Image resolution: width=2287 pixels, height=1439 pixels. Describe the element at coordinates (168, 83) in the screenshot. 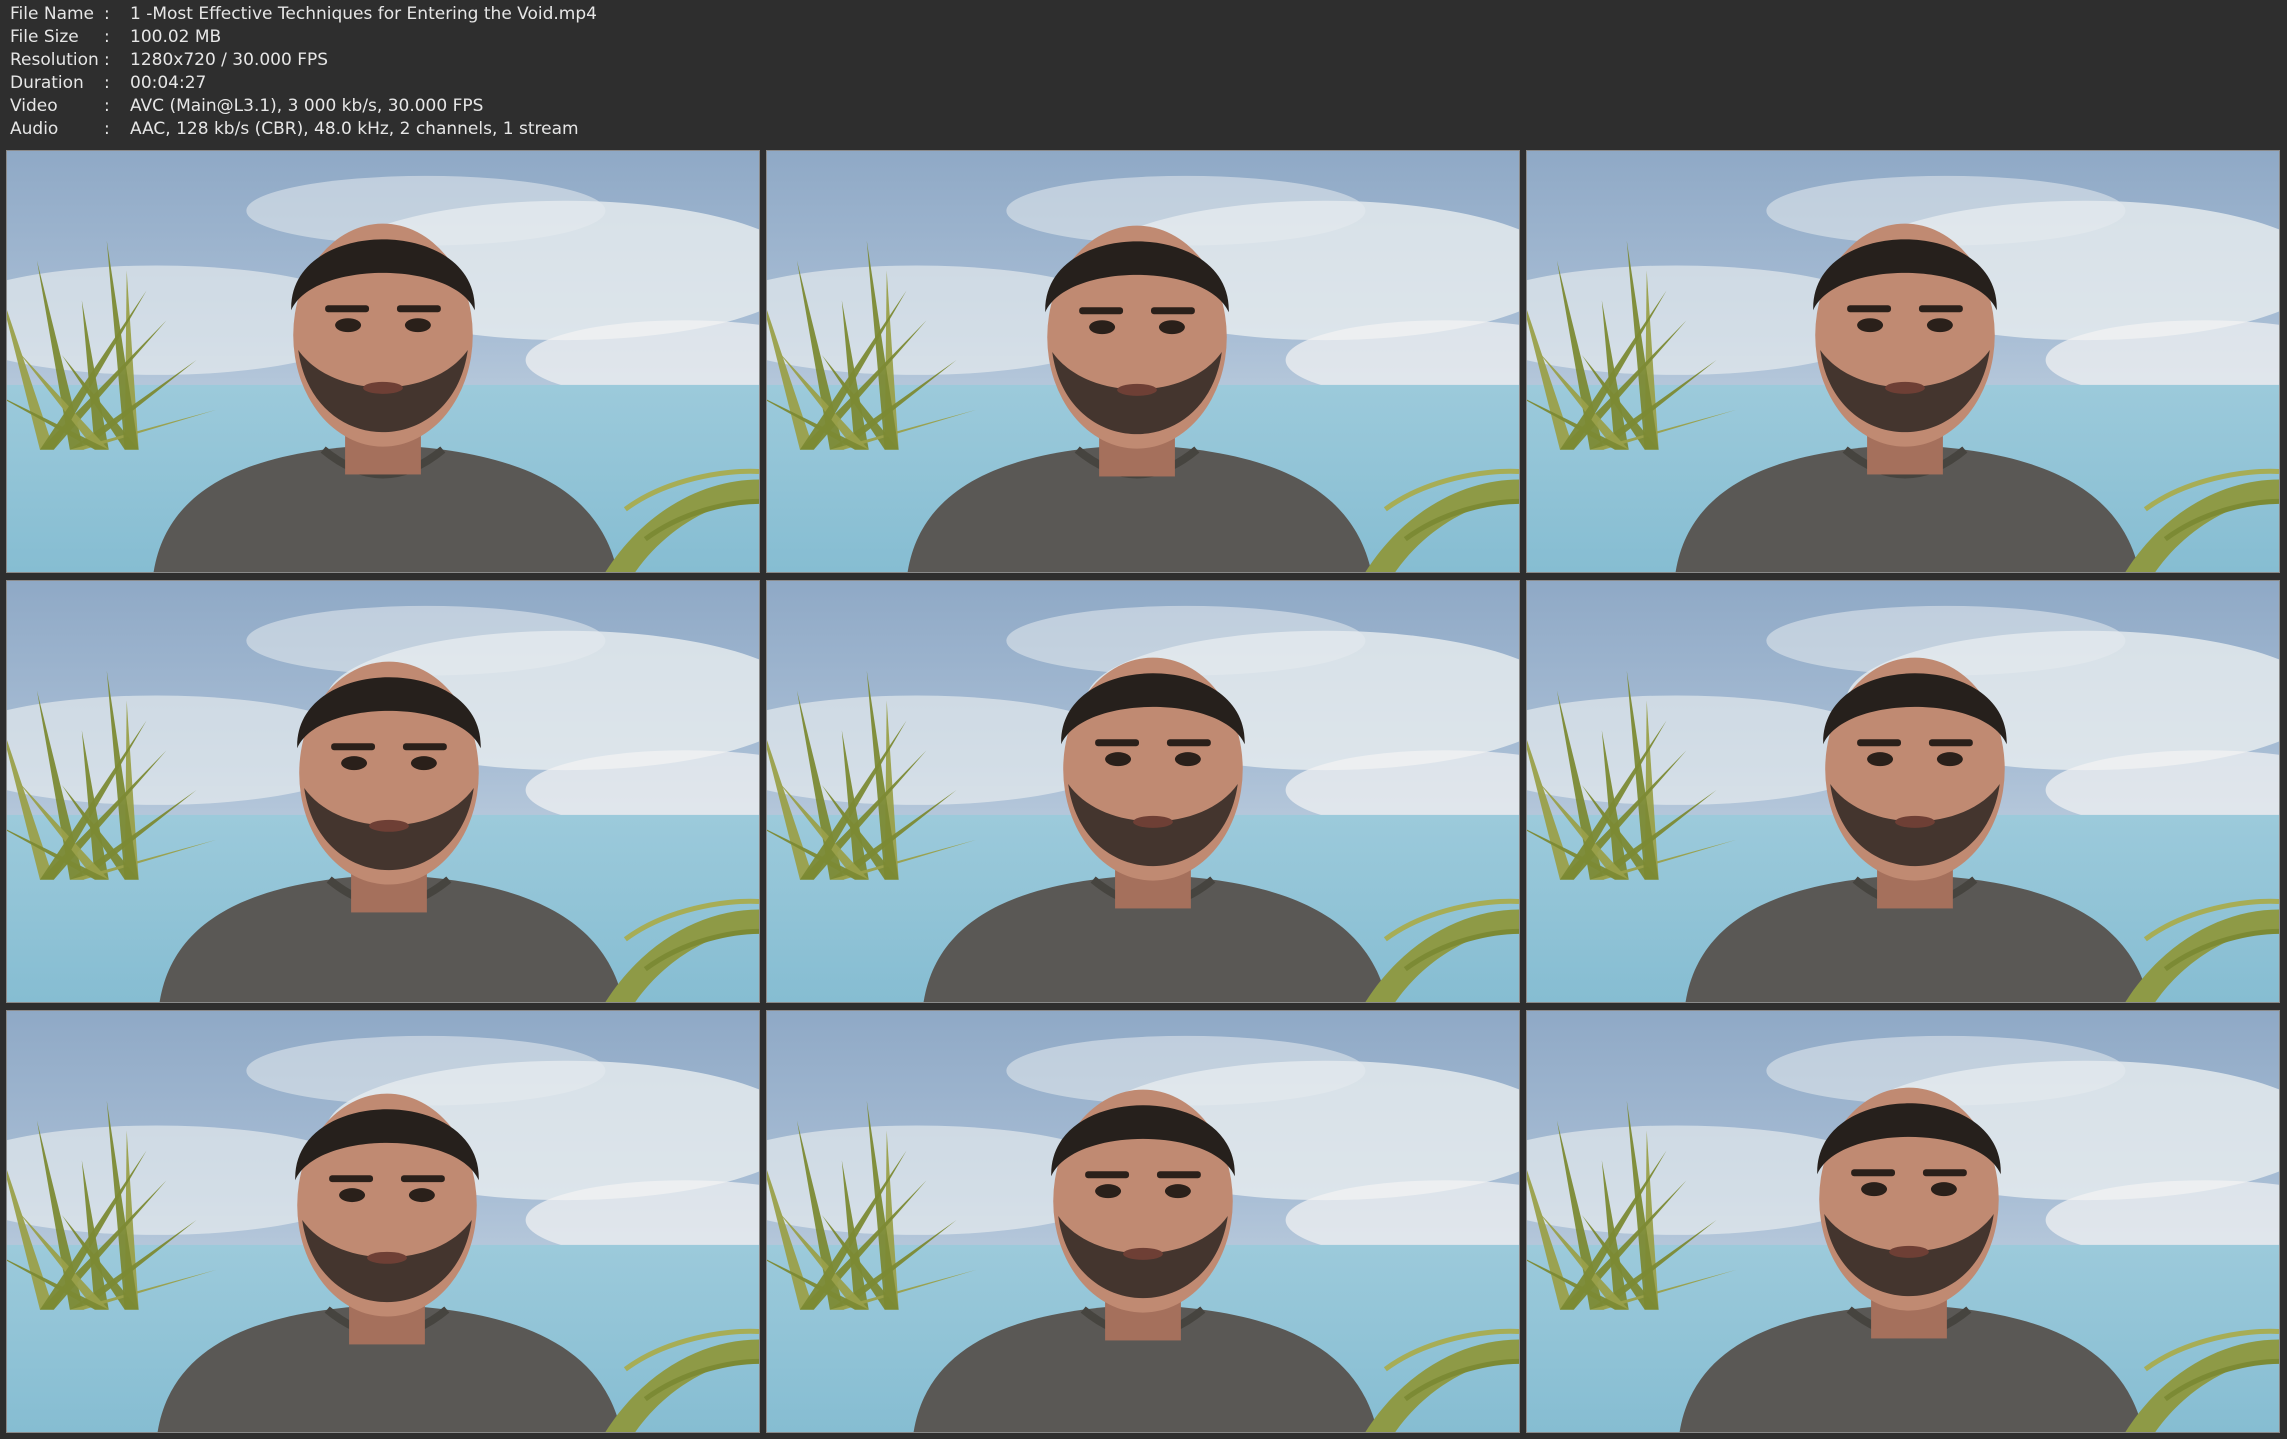

I see `info-value: 00:04:27` at that location.